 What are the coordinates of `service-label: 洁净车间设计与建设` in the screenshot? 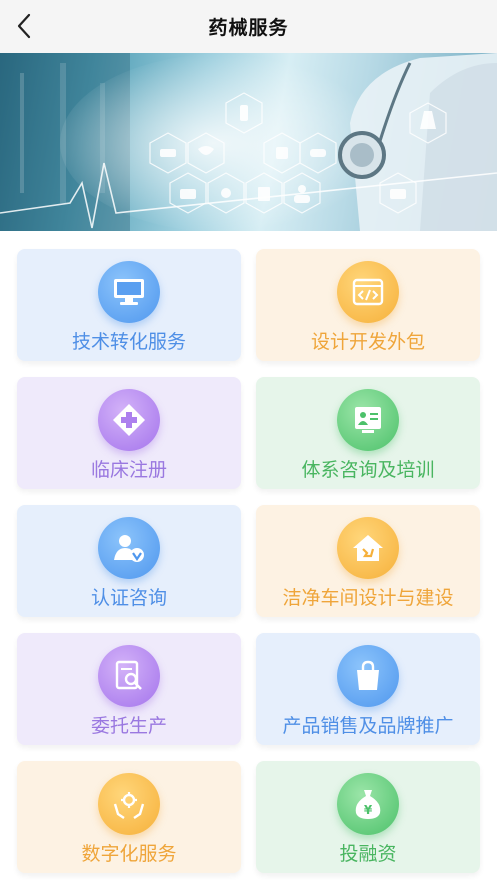 It's located at (368, 598).